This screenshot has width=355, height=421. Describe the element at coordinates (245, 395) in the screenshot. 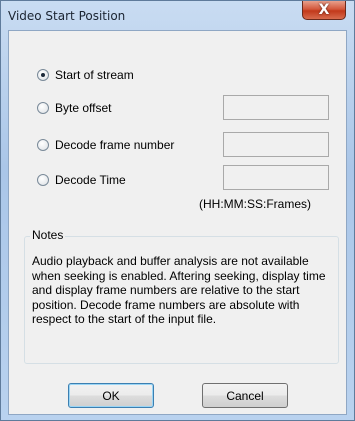

I see `cancel-button: Cancel` at that location.